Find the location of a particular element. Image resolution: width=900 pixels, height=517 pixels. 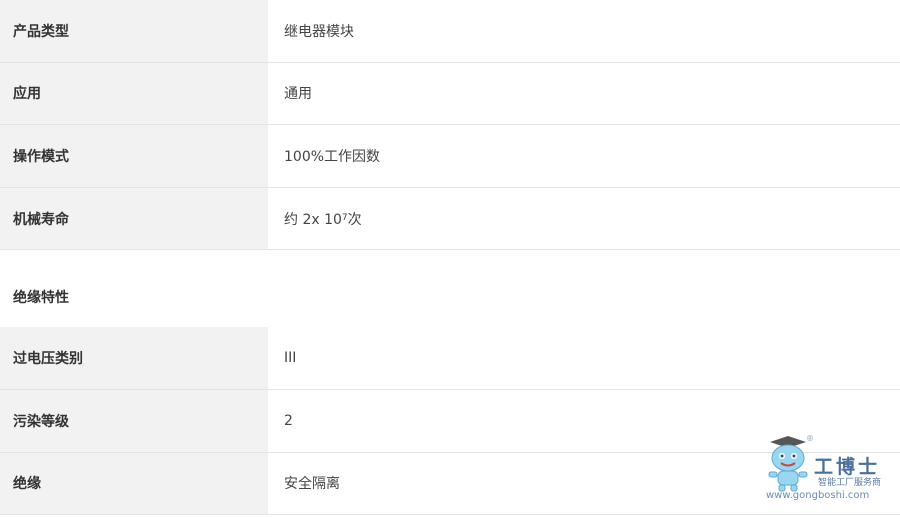

table-row: 机械寿命 约 2x 10 7 次 is located at coordinates (450, 219).